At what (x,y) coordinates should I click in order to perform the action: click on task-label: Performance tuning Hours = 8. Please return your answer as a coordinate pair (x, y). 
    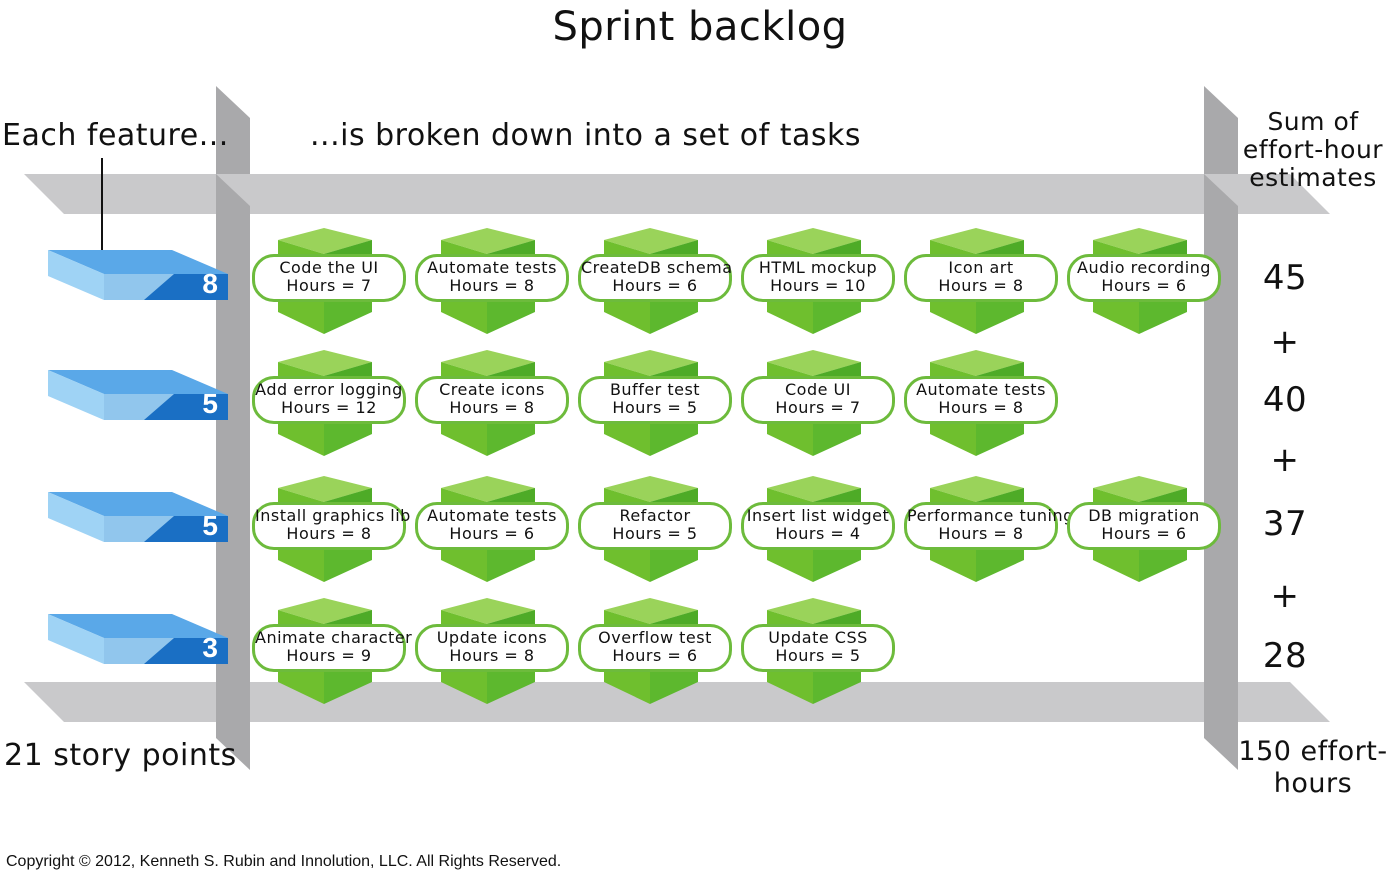
    Looking at the image, I should click on (989, 526).